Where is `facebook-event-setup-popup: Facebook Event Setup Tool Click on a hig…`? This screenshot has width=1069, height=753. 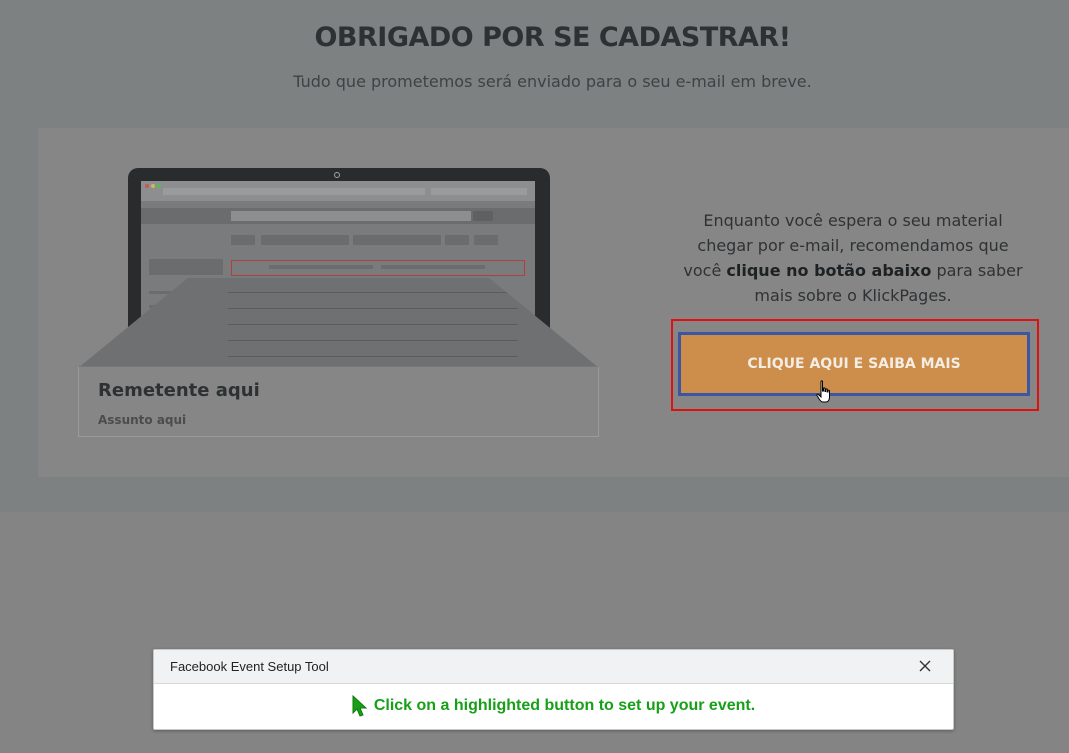 facebook-event-setup-popup: Facebook Event Setup Tool Click on a hig… is located at coordinates (553, 689).